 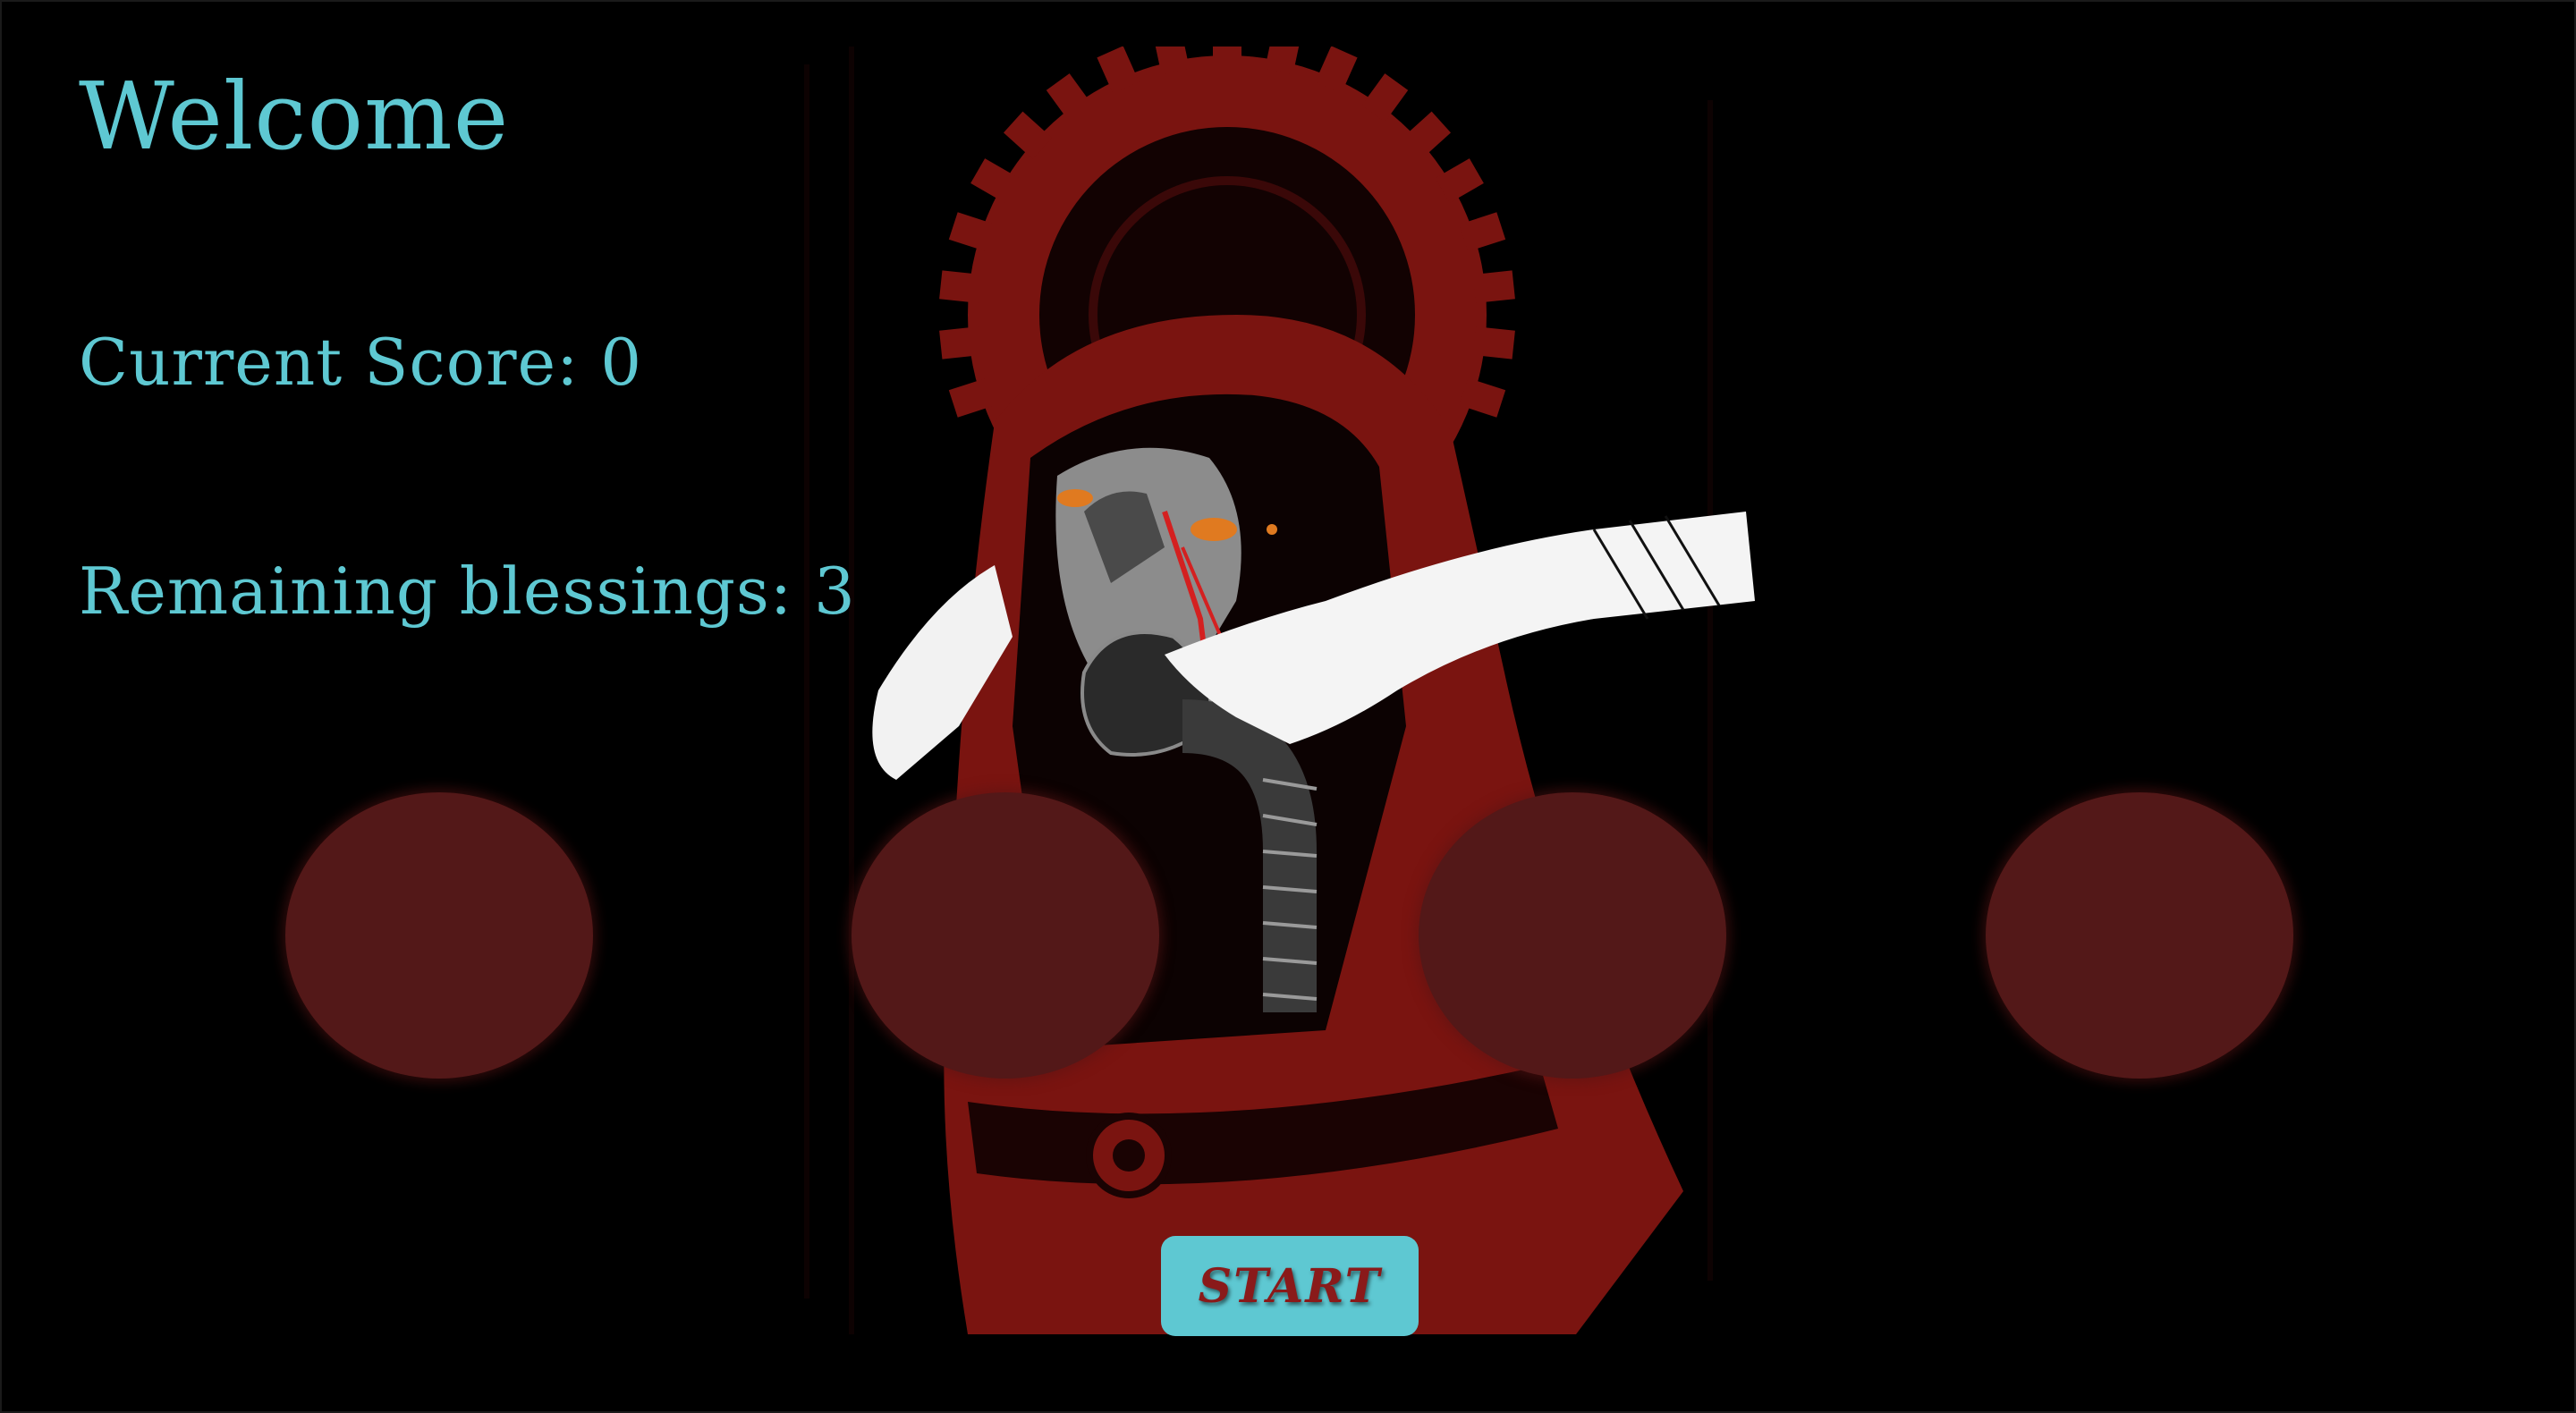 I want to click on current-score: Current Score: 0, so click(x=360, y=362).